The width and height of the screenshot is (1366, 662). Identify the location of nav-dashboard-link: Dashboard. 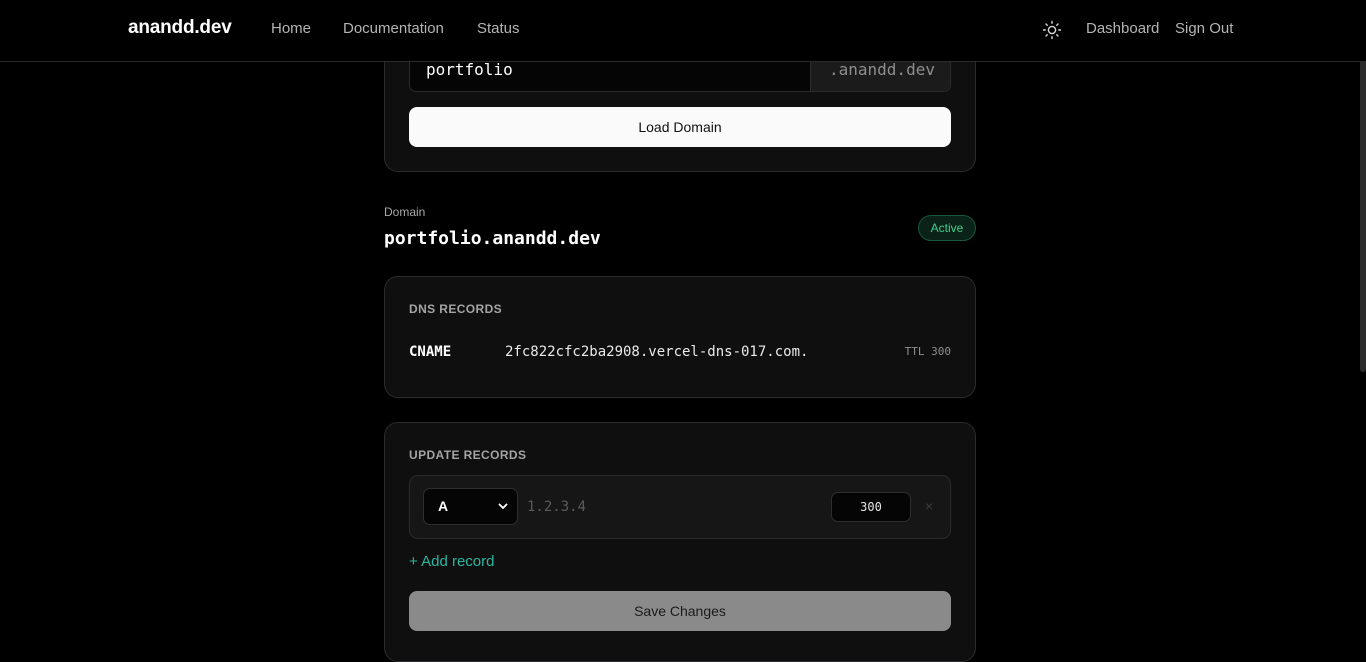
(1122, 28).